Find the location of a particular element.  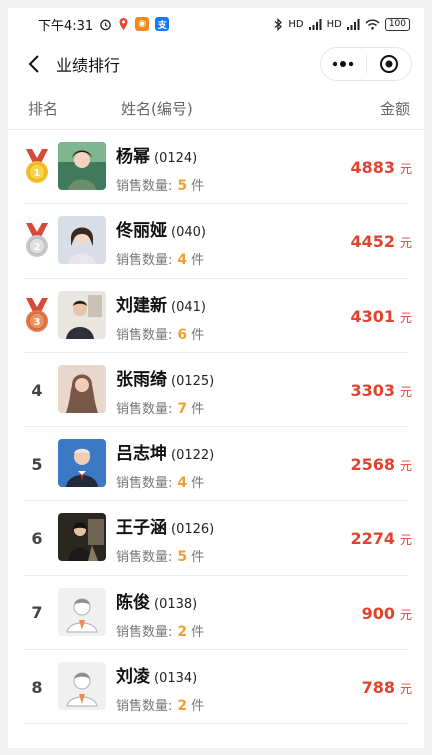

member-code: (041) is located at coordinates (188, 307).